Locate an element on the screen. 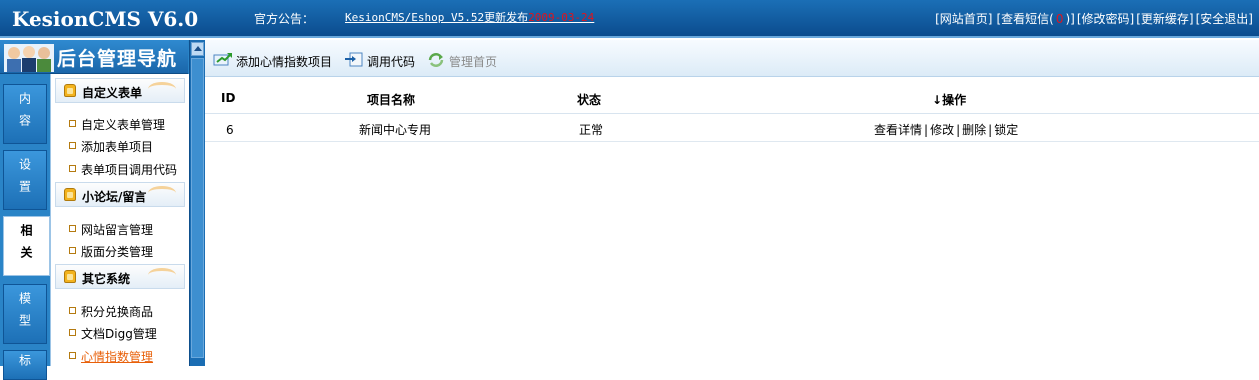  cell-name: 新闻中心专用 is located at coordinates (395, 130).